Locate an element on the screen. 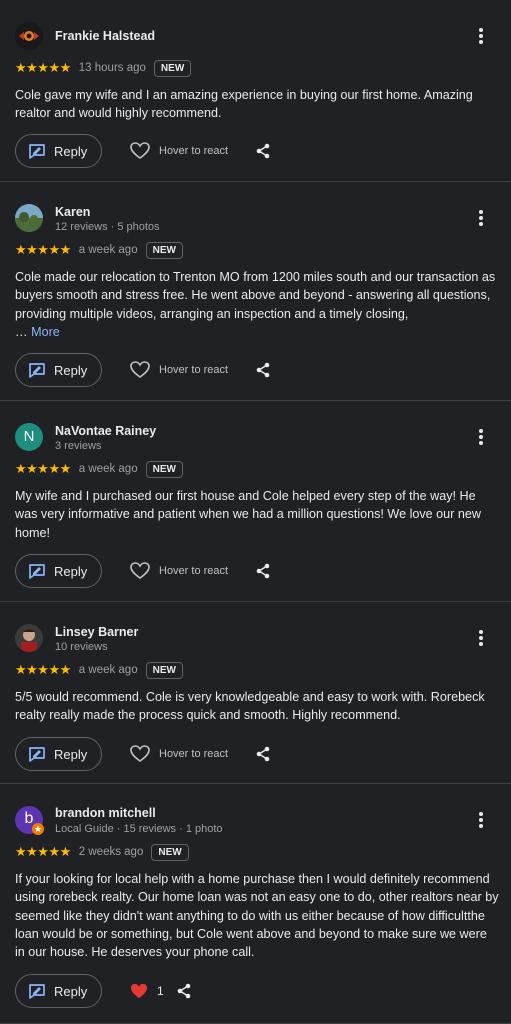 This screenshot has height=1024, width=511. reviewer-name: Frankie Halstead is located at coordinates (105, 36).